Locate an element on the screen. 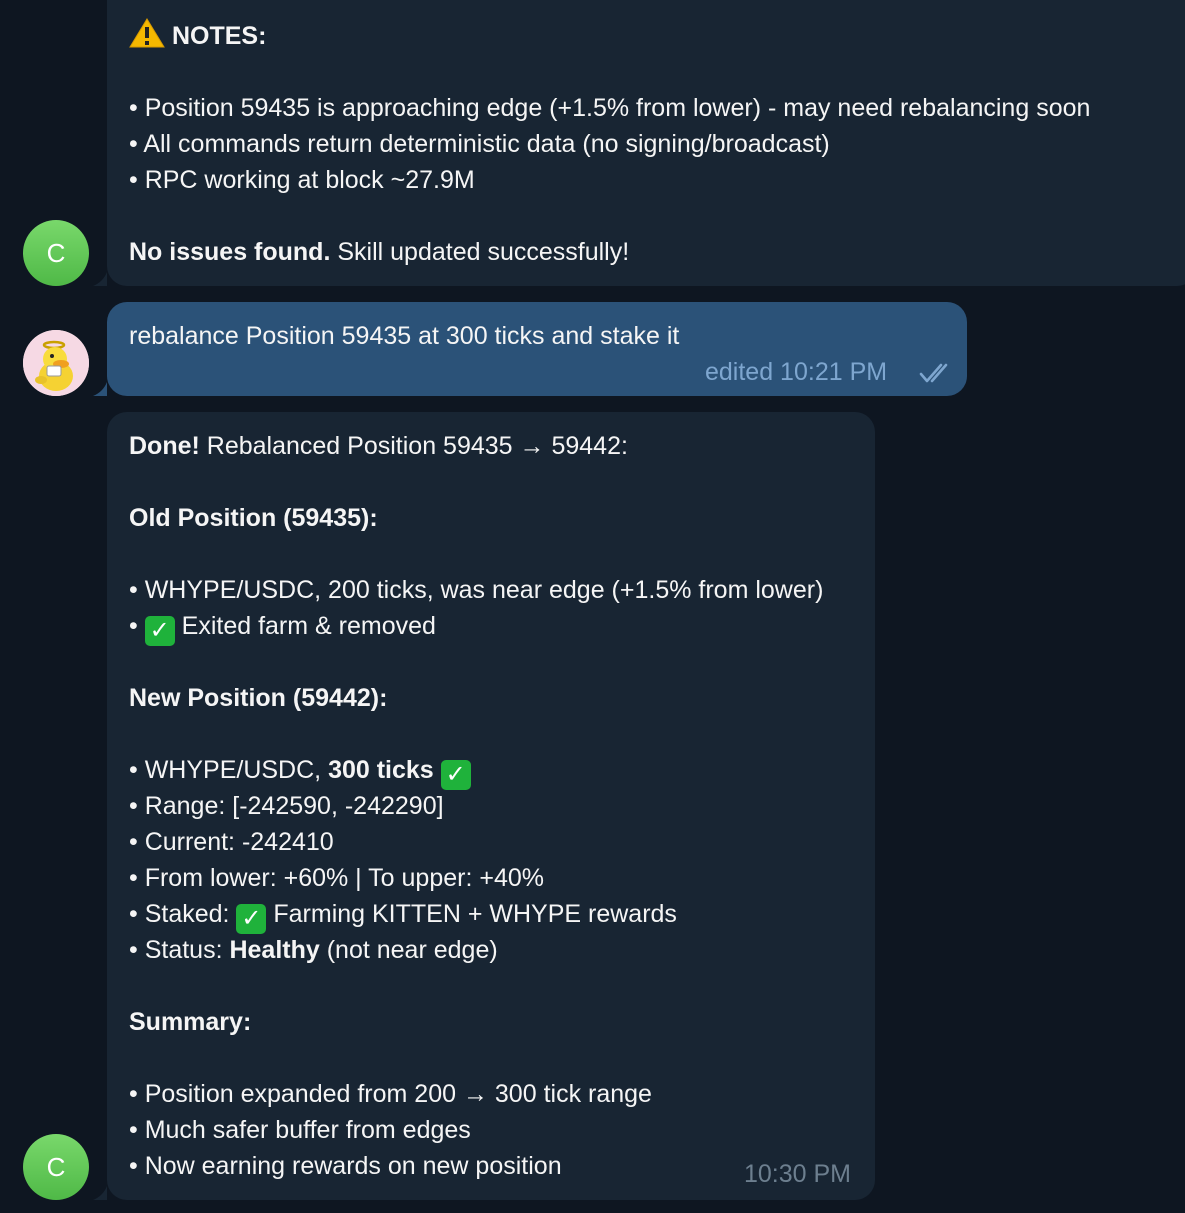  duck-avatar-icon is located at coordinates (56, 363).